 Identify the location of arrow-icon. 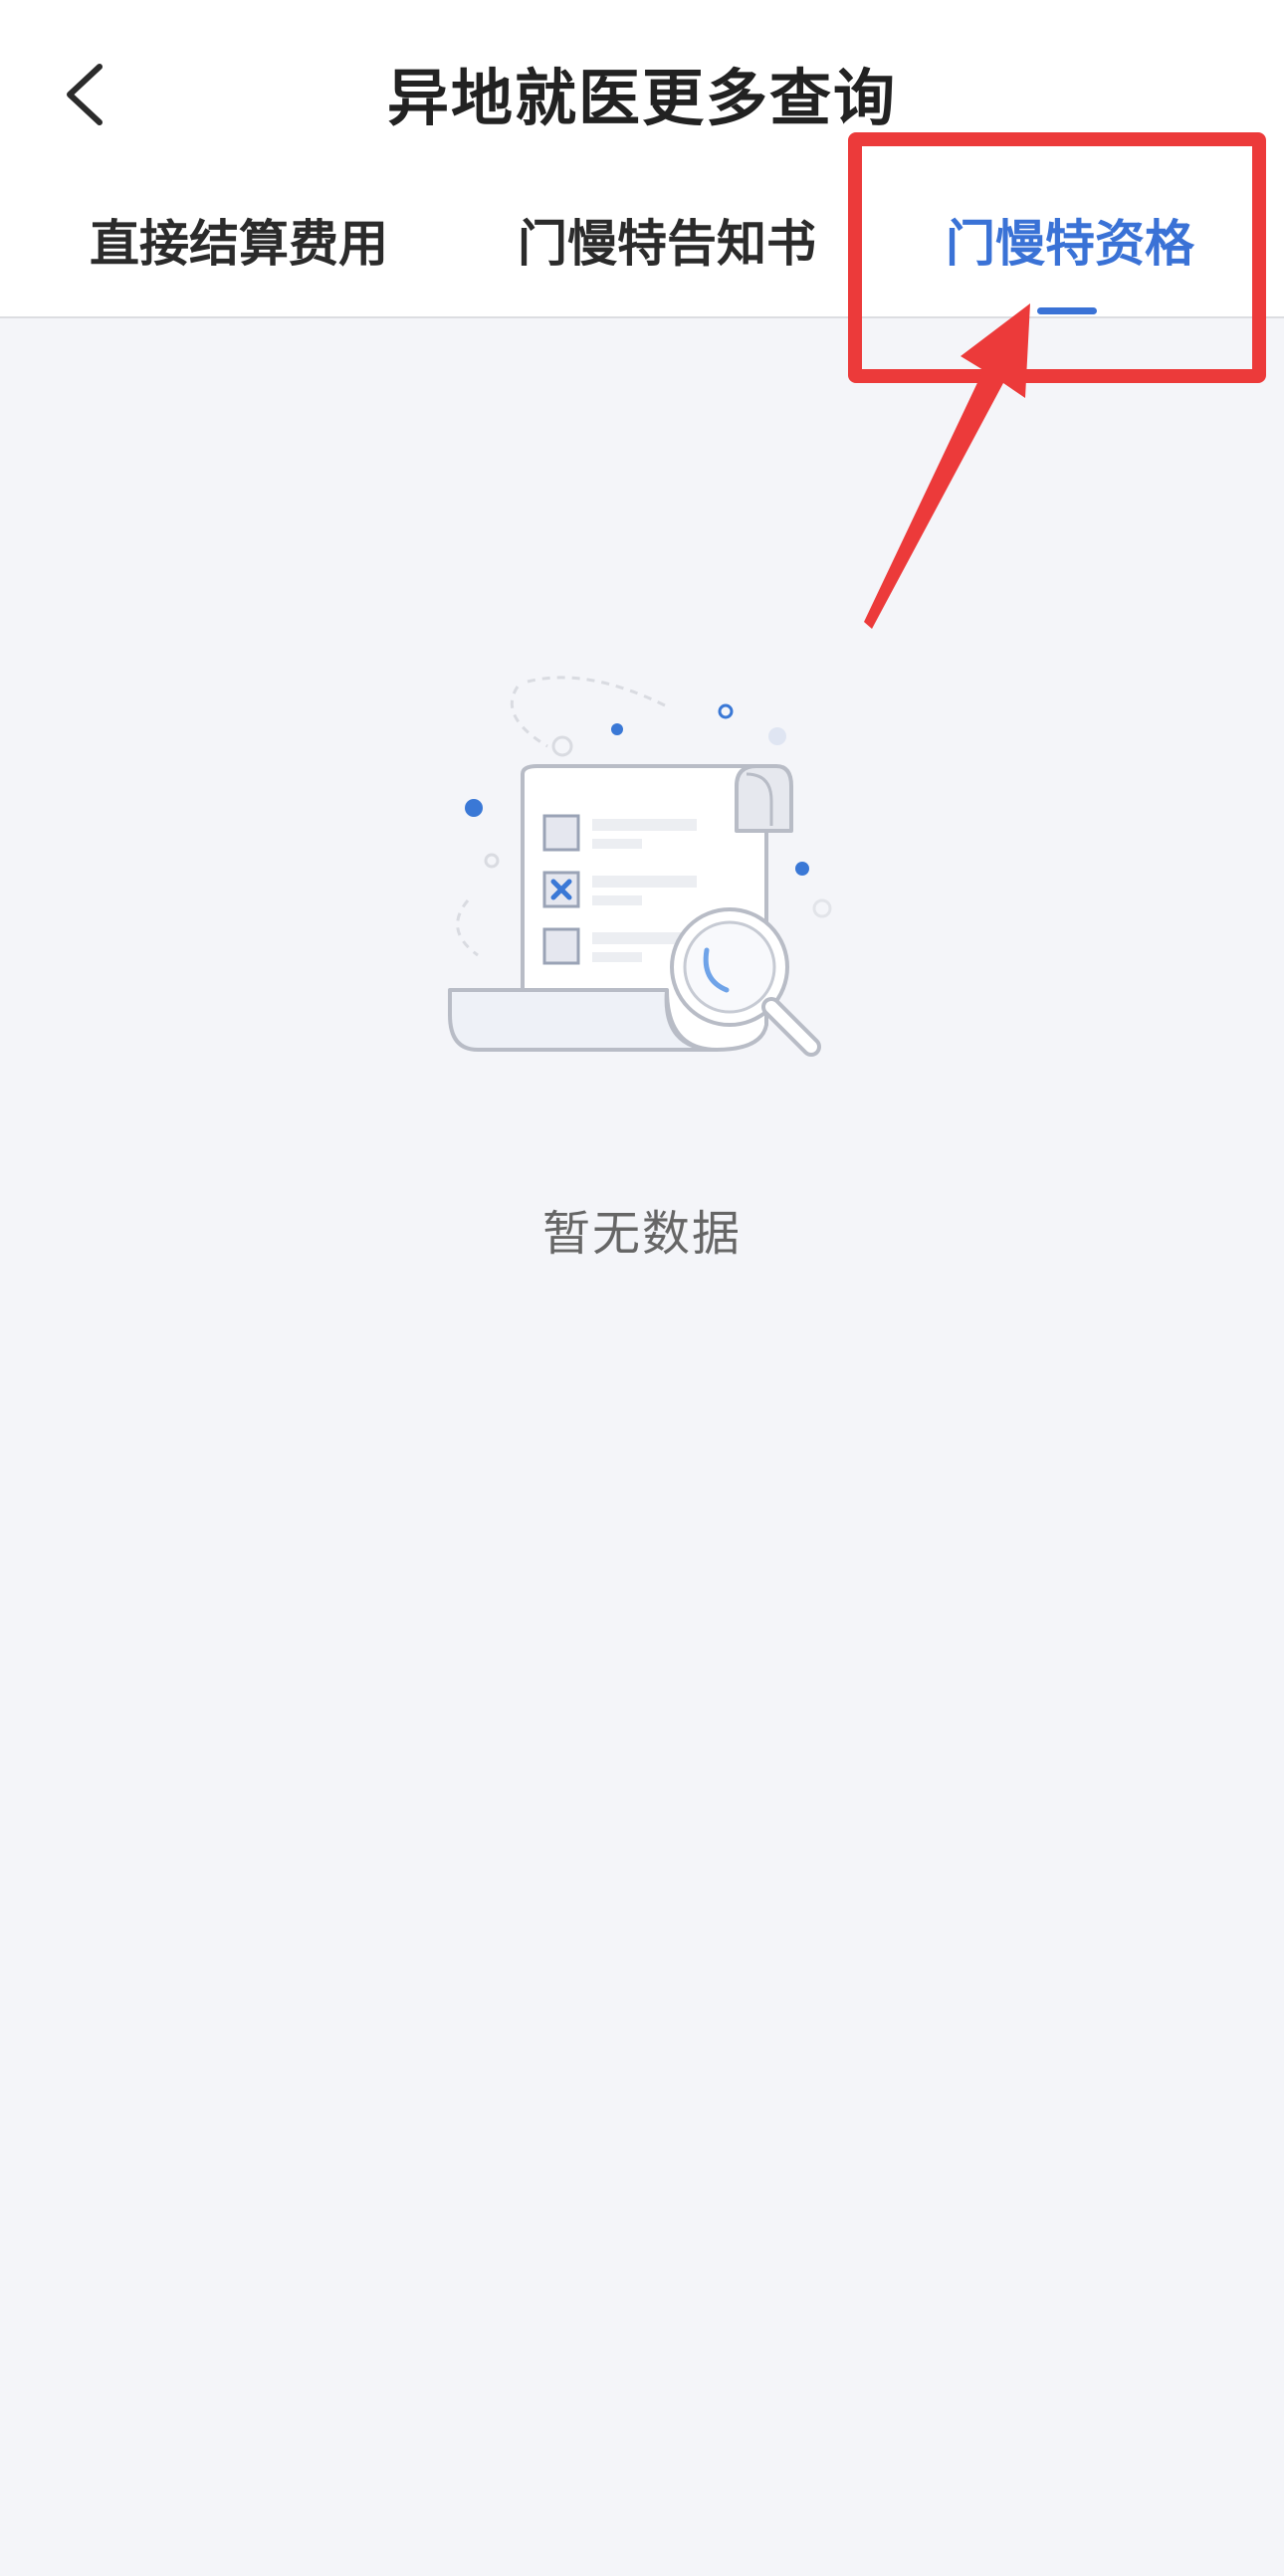
(947, 466).